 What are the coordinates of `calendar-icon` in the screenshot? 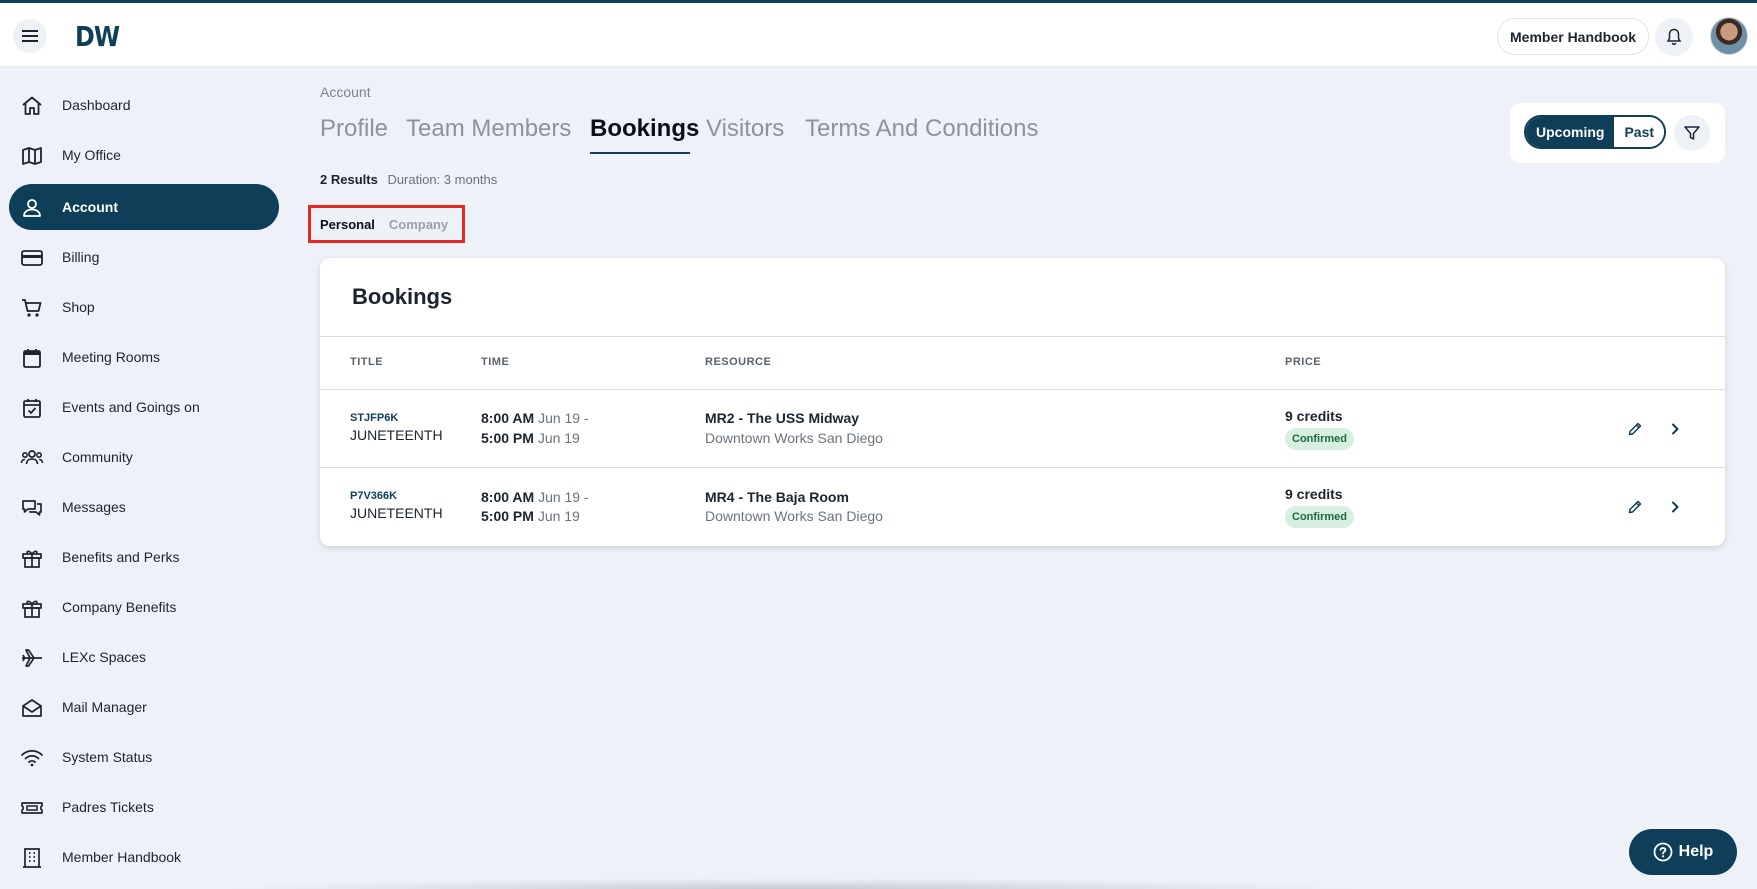 It's located at (32, 358).